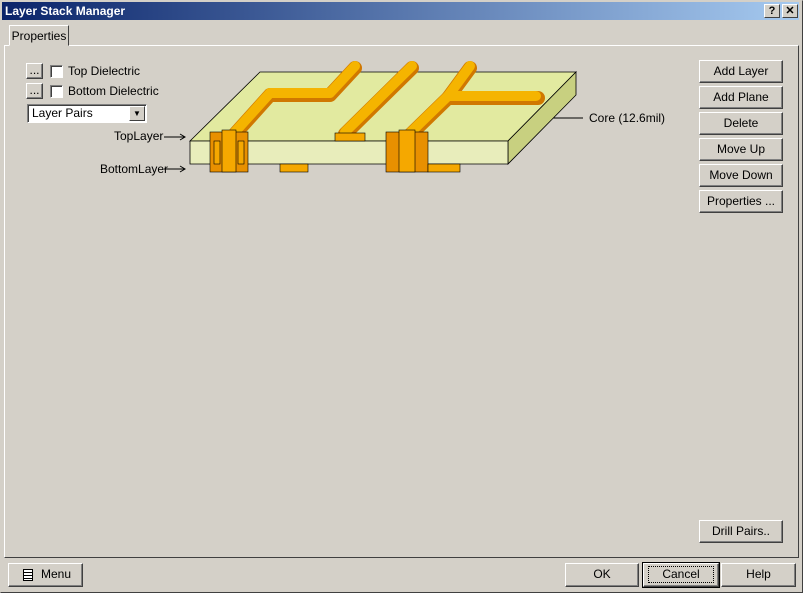  What do you see at coordinates (758, 575) in the screenshot?
I see `help-button: Help` at bounding box center [758, 575].